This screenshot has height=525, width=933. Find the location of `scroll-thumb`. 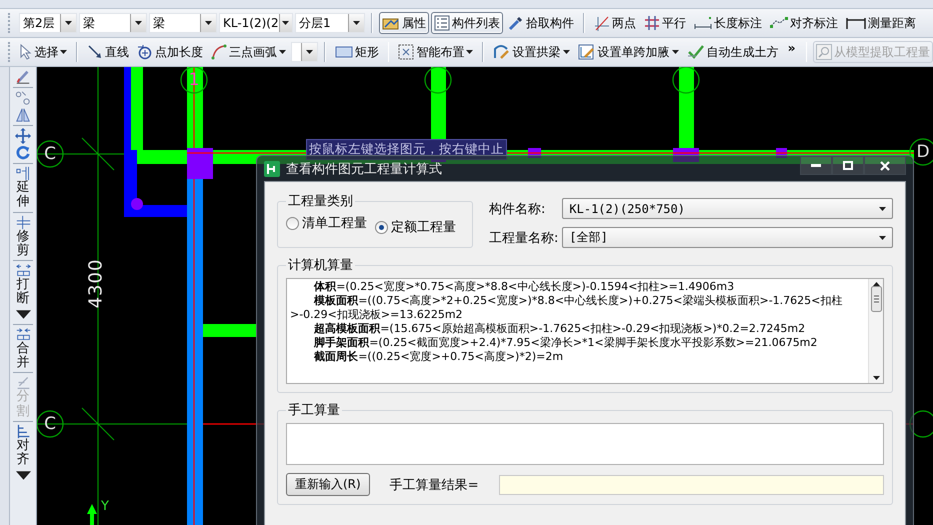

scroll-thumb is located at coordinates (876, 299).